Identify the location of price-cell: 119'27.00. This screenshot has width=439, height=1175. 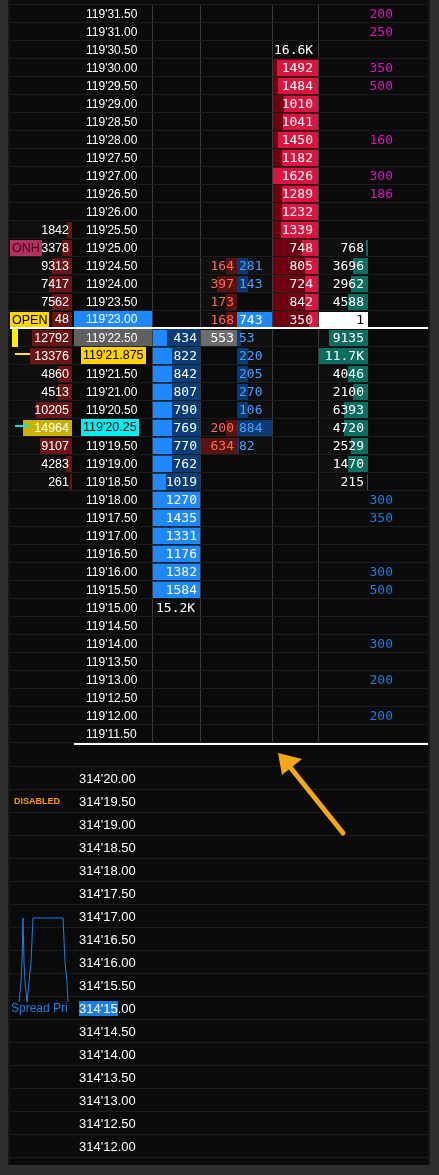
(113, 175).